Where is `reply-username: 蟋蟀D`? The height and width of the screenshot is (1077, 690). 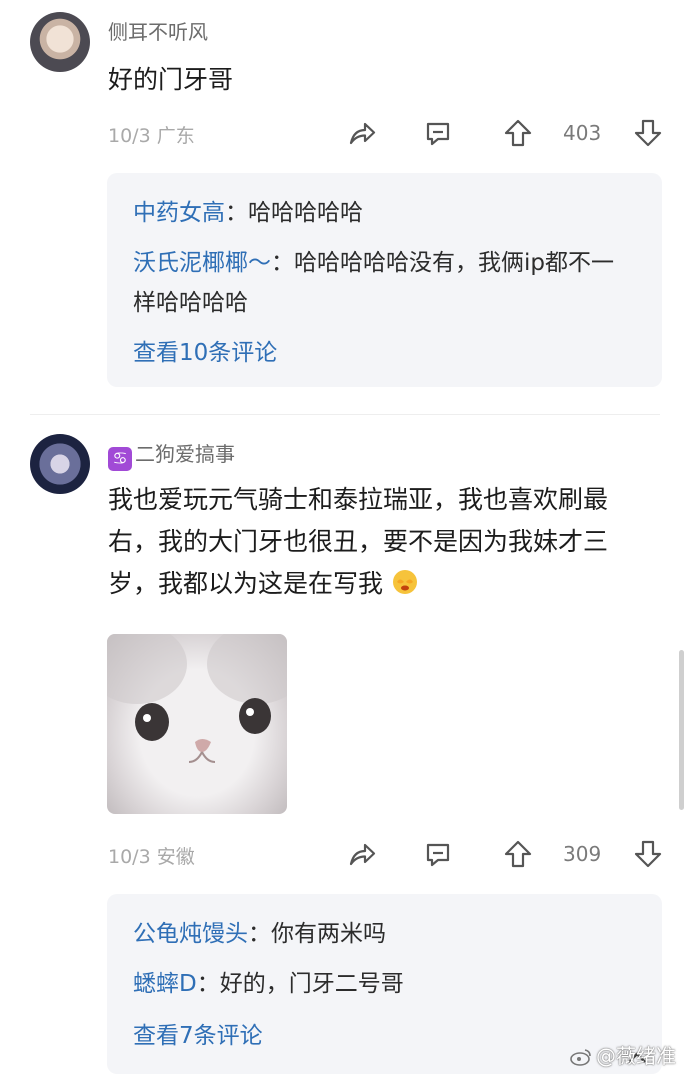 reply-username: 蟋蟀D is located at coordinates (165, 984).